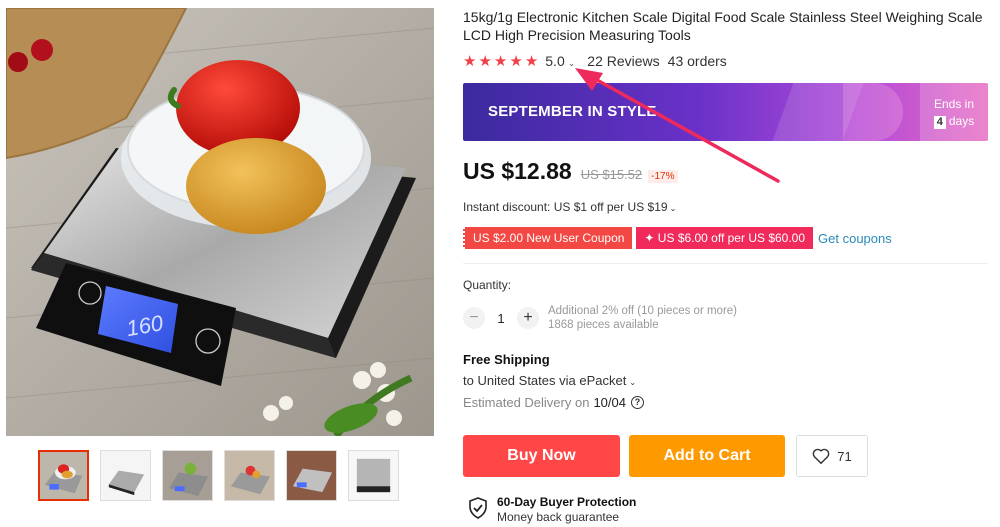 Image resolution: width=1000 pixels, height=527 pixels. Describe the element at coordinates (558, 517) in the screenshot. I see `protection-subtitle: Money back guarantee` at that location.